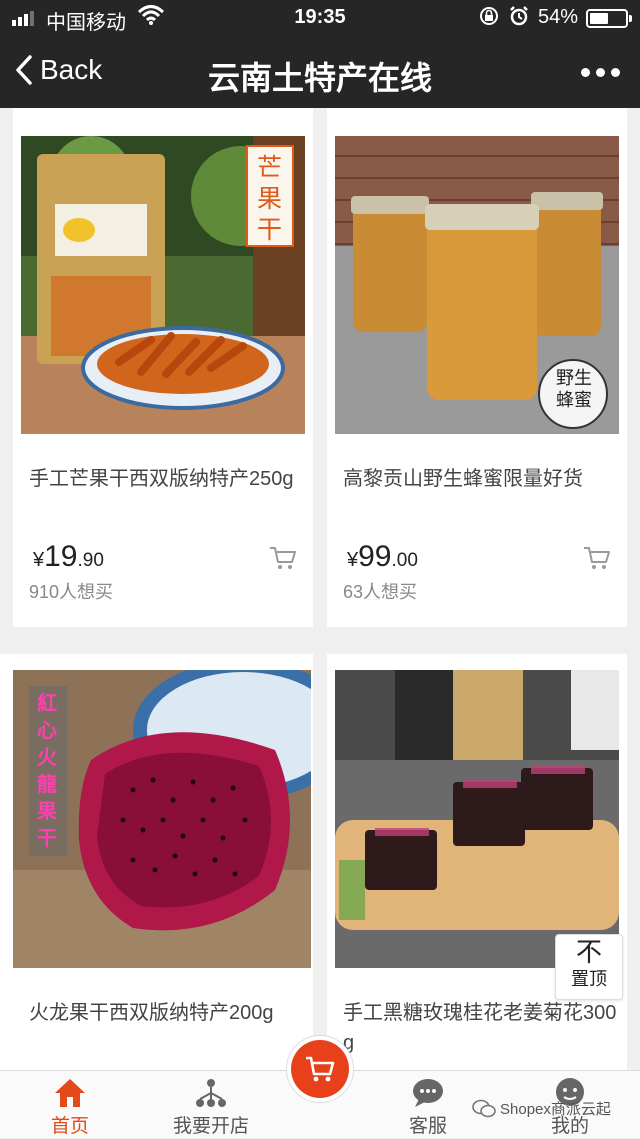  Describe the element at coordinates (588, 952) in the screenshot. I see `to-top-icon: 不` at that location.